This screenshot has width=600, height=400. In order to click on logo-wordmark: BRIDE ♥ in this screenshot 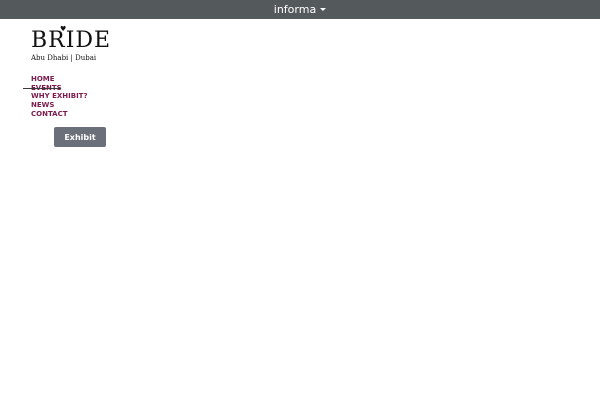, I will do `click(70, 39)`.